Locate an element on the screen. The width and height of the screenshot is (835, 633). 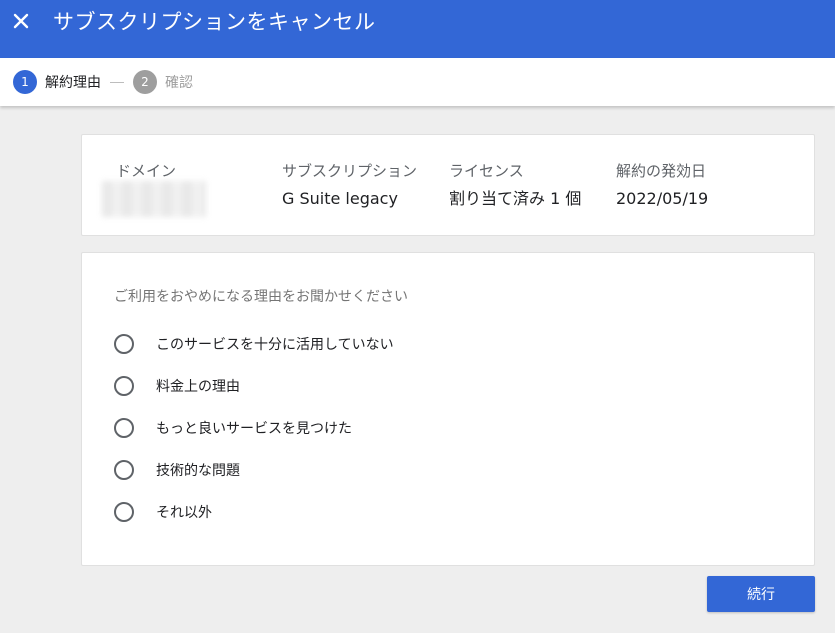
reason-option: このサービスを十分に活用していない is located at coordinates (254, 344).